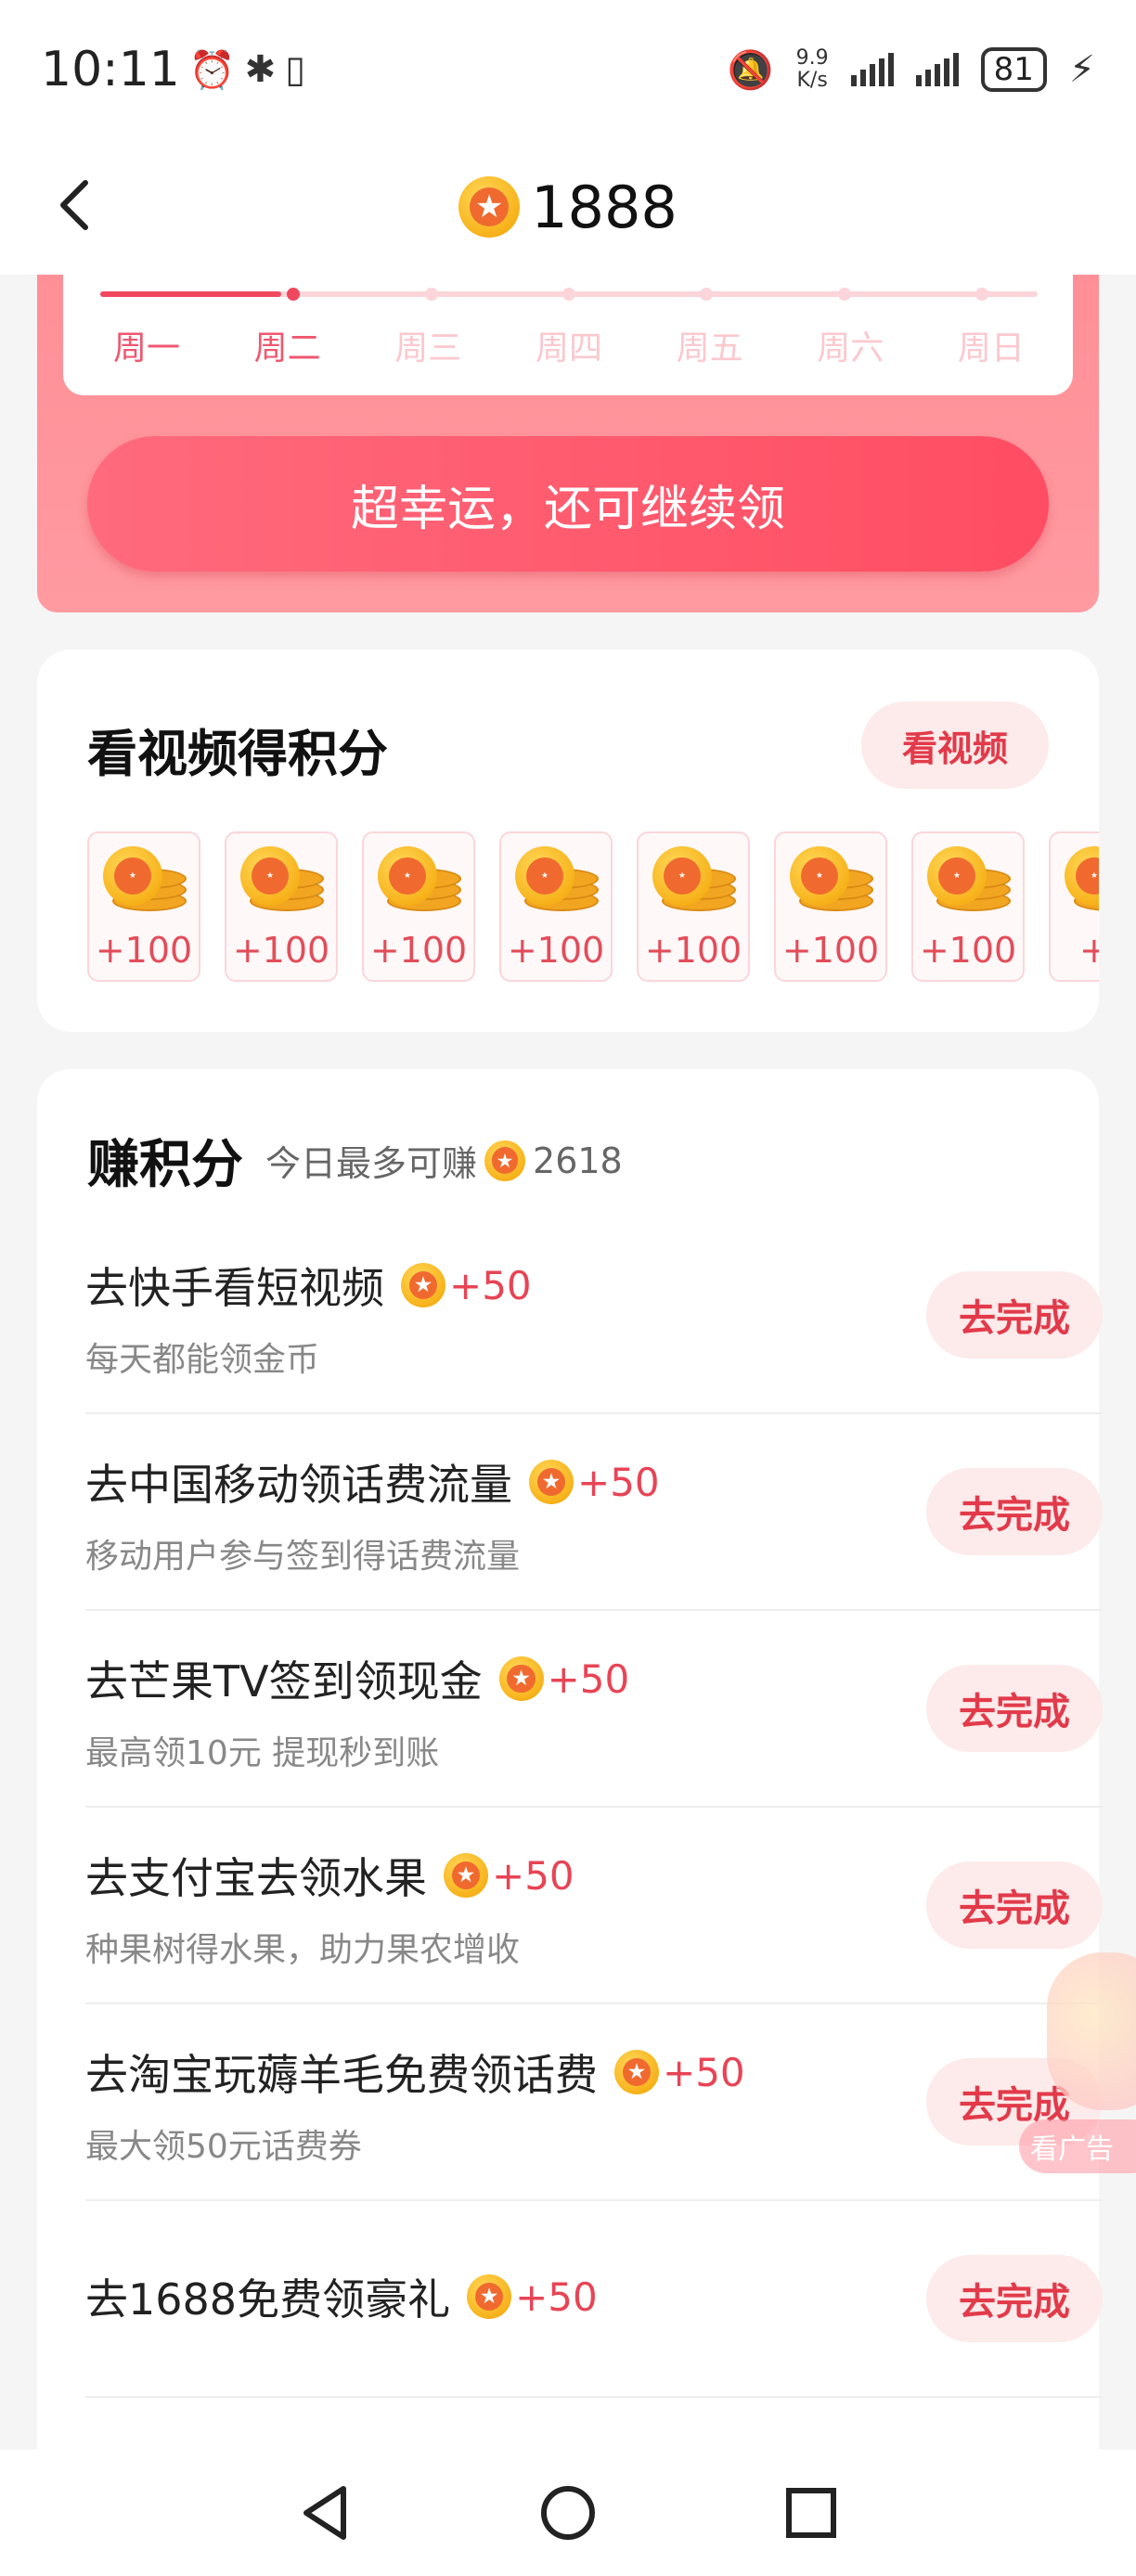  I want to click on task-desc: 最高领10元 提现秒到账, so click(262, 1753).